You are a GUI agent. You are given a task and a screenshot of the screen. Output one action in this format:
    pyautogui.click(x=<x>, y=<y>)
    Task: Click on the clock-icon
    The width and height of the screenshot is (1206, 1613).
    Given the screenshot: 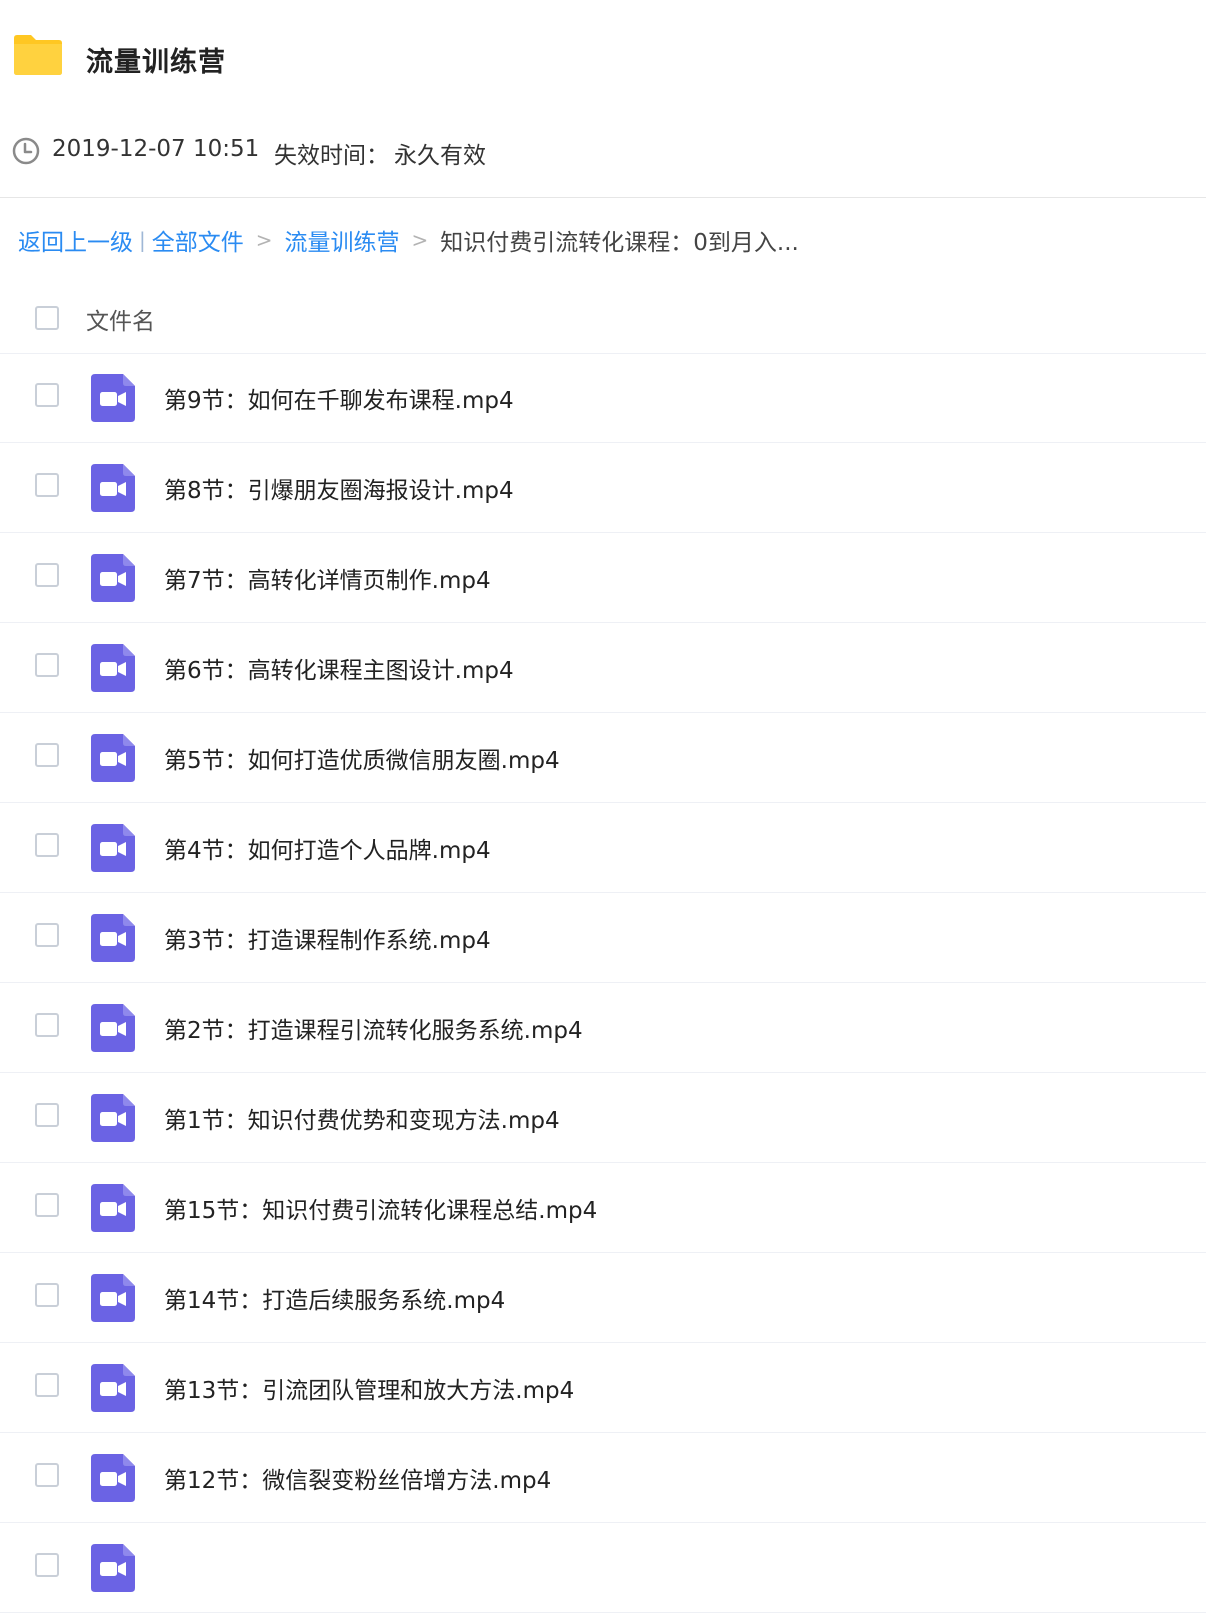 What is the action you would take?
    pyautogui.click(x=26, y=151)
    